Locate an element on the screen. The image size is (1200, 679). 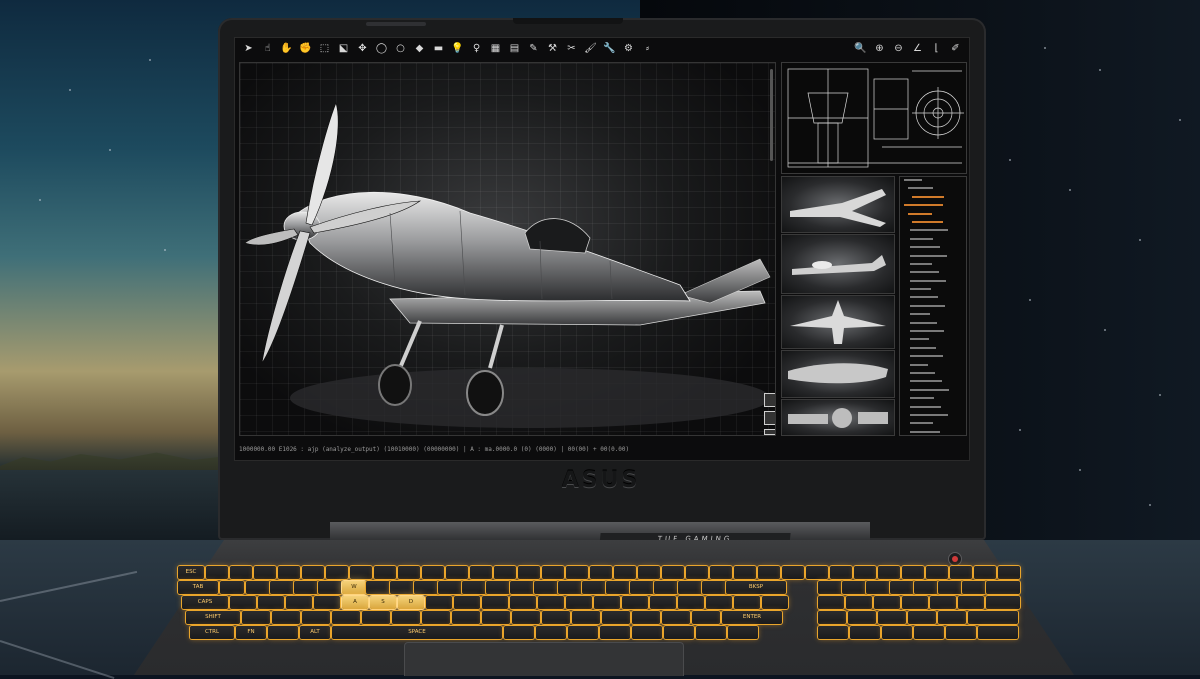
tools-icon: ⚙ is located at coordinates (628, 48).